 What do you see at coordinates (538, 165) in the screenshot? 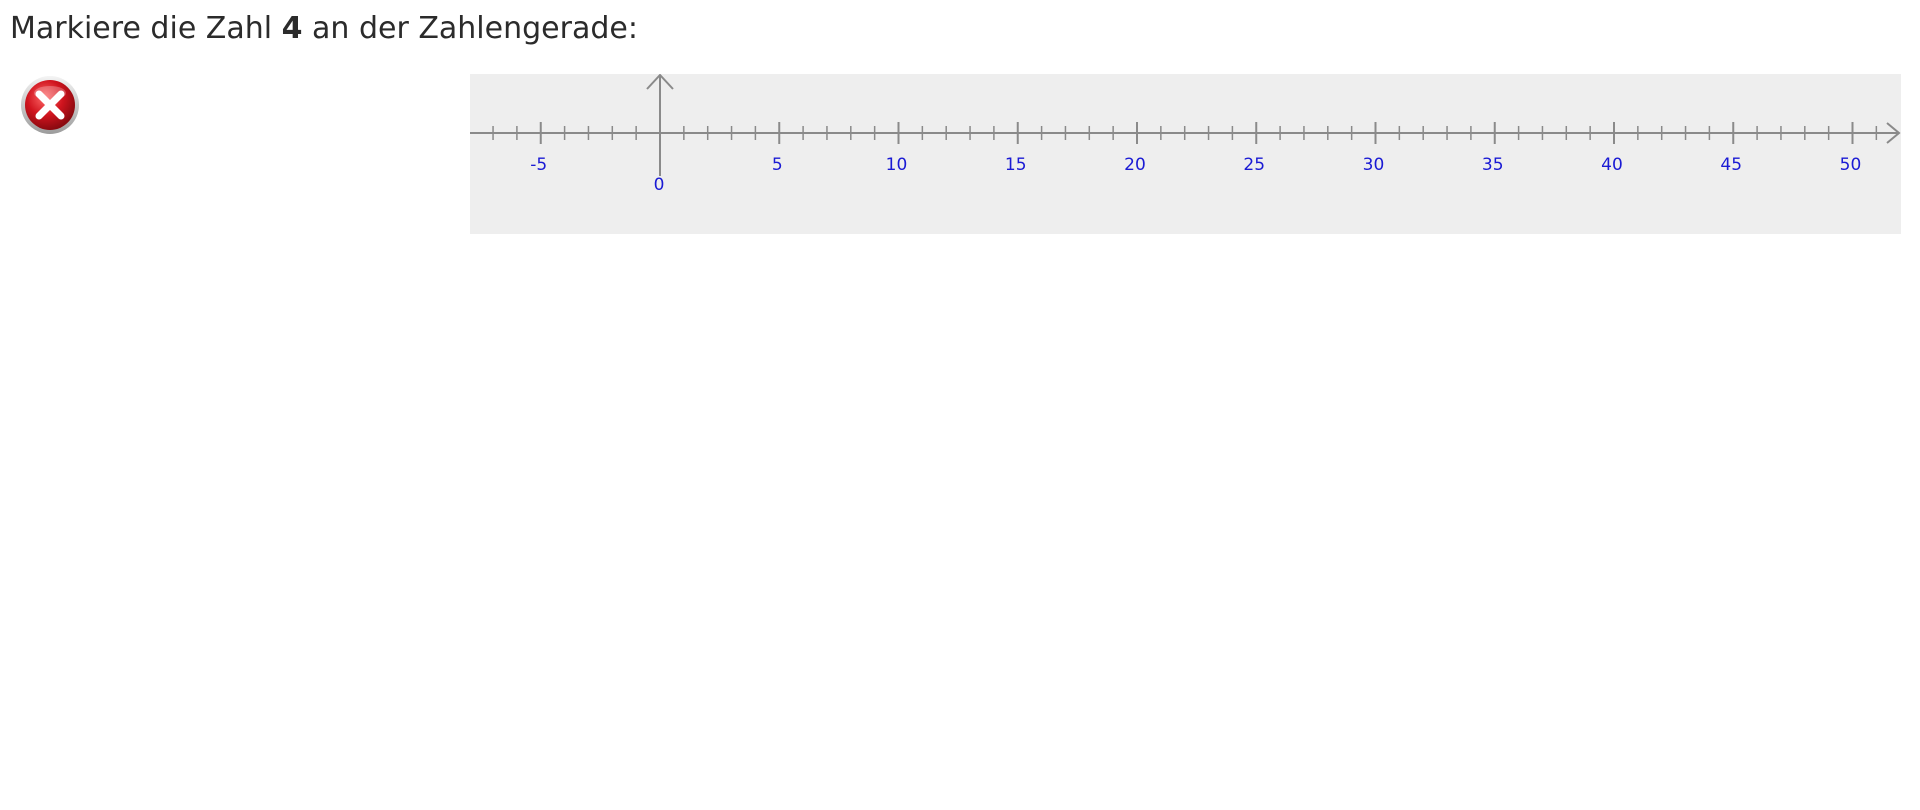
I see `tick-label: -5` at bounding box center [538, 165].